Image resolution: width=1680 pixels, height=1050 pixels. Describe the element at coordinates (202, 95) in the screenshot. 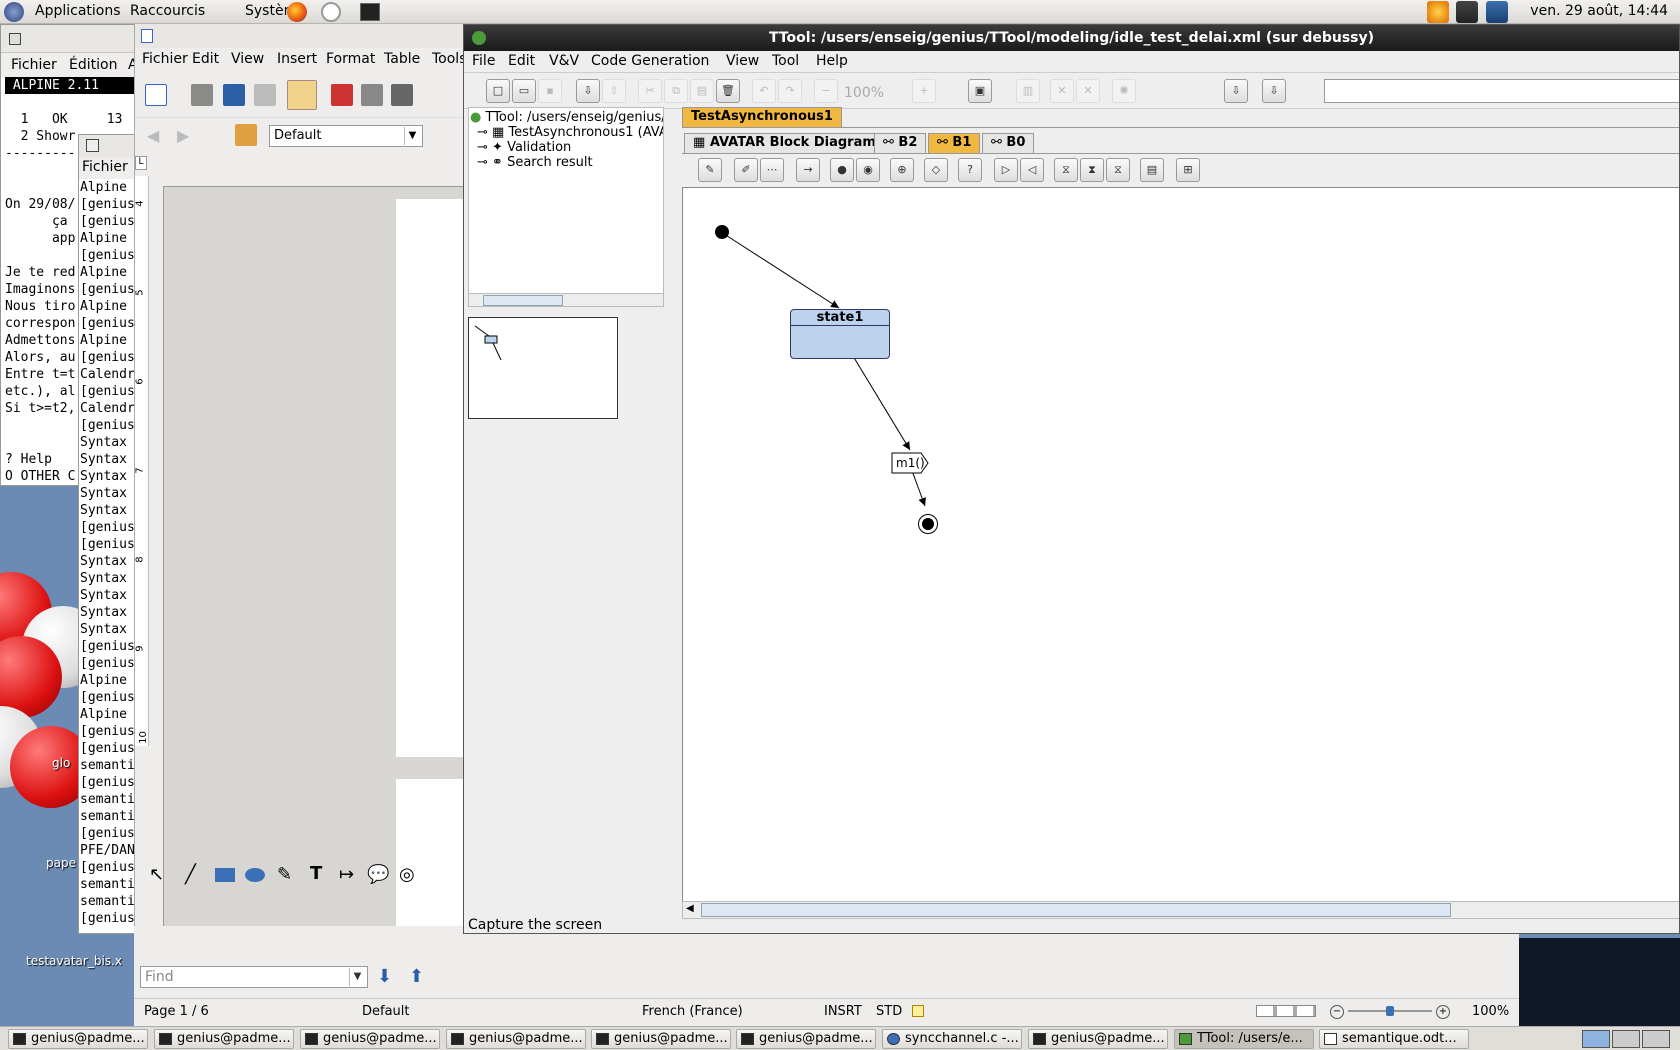

I see `open-icon` at that location.